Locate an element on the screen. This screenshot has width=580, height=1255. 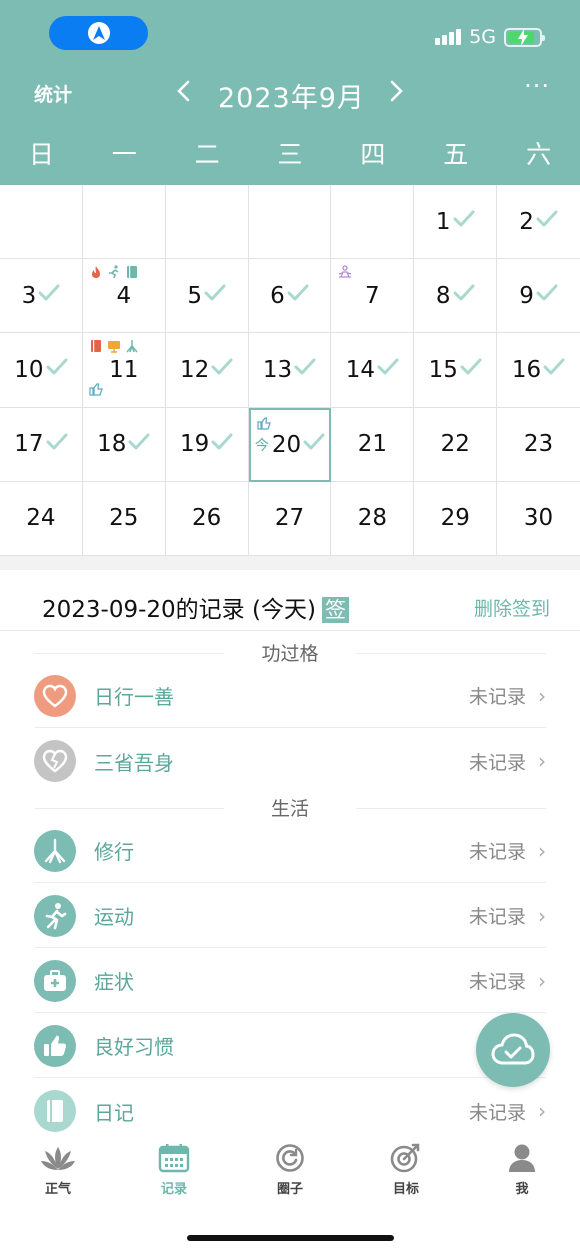
day-number: 26 is located at coordinates (206, 518).